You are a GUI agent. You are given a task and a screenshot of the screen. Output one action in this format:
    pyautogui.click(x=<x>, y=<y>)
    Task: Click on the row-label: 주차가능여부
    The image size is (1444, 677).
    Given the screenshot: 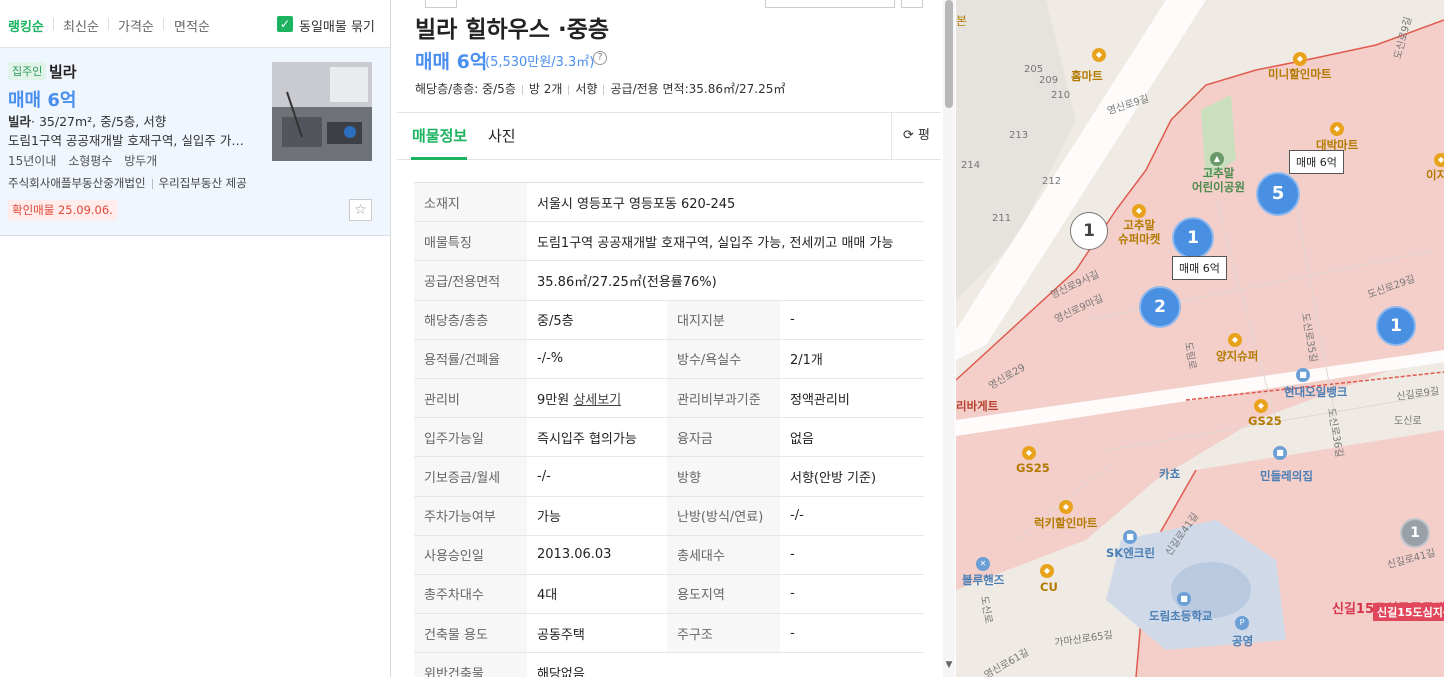 What is the action you would take?
    pyautogui.click(x=470, y=516)
    